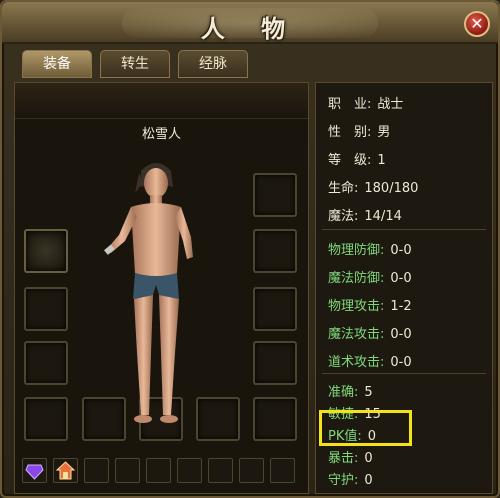  Describe the element at coordinates (250, 28) in the screenshot. I see `window-title: 人 物` at that location.